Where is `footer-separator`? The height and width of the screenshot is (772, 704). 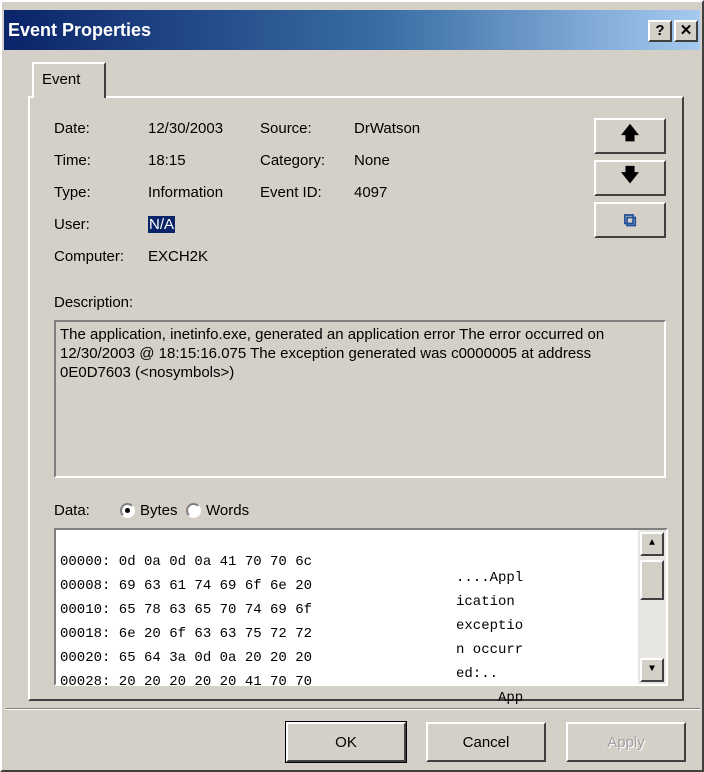
footer-separator is located at coordinates (353, 709).